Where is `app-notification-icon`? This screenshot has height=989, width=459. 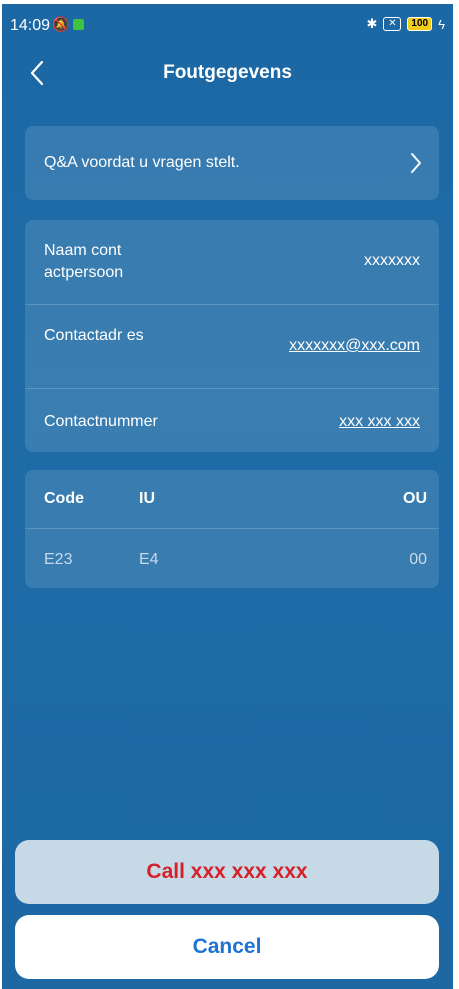 app-notification-icon is located at coordinates (78, 24).